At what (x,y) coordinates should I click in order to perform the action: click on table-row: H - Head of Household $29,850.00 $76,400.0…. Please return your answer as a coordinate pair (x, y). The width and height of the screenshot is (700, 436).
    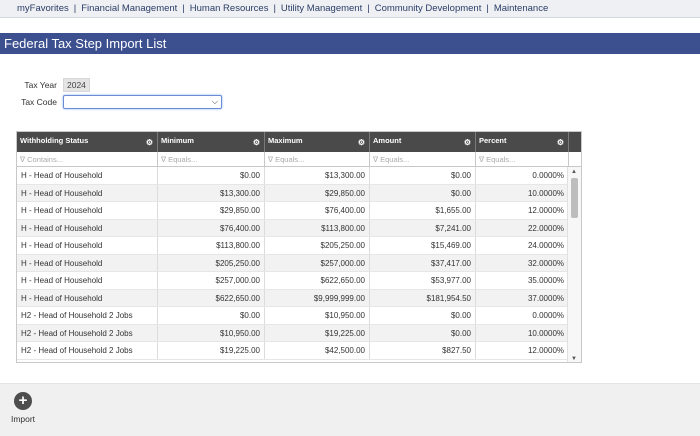
    Looking at the image, I should click on (299, 211).